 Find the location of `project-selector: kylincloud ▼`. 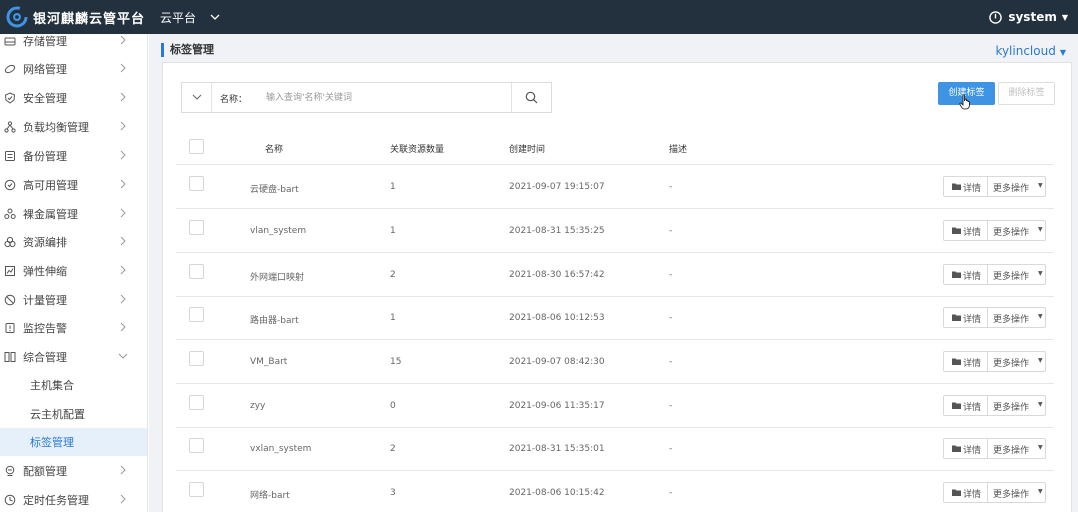

project-selector: kylincloud ▼ is located at coordinates (1030, 51).